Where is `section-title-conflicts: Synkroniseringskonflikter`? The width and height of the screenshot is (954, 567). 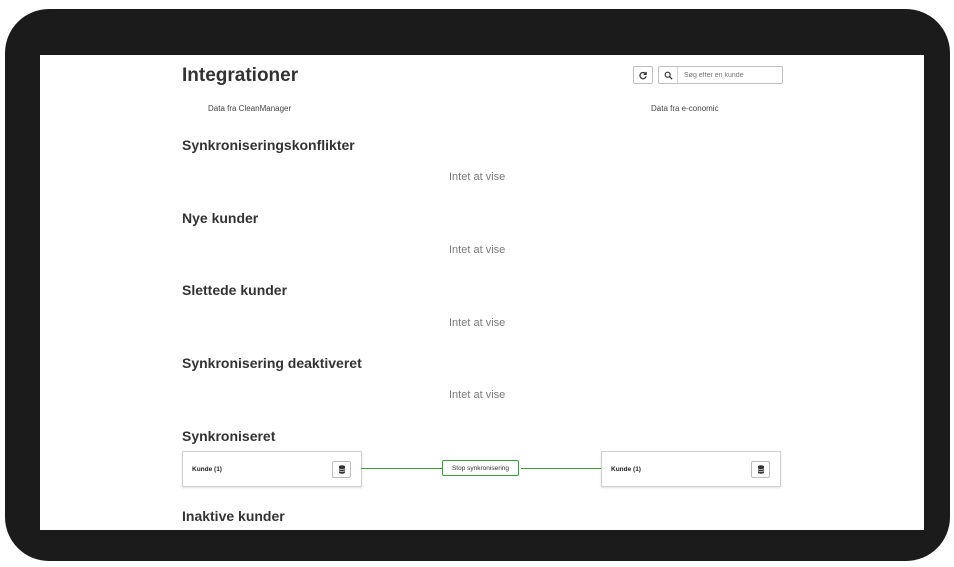
section-title-conflicts: Synkroniseringskonflikter is located at coordinates (268, 145).